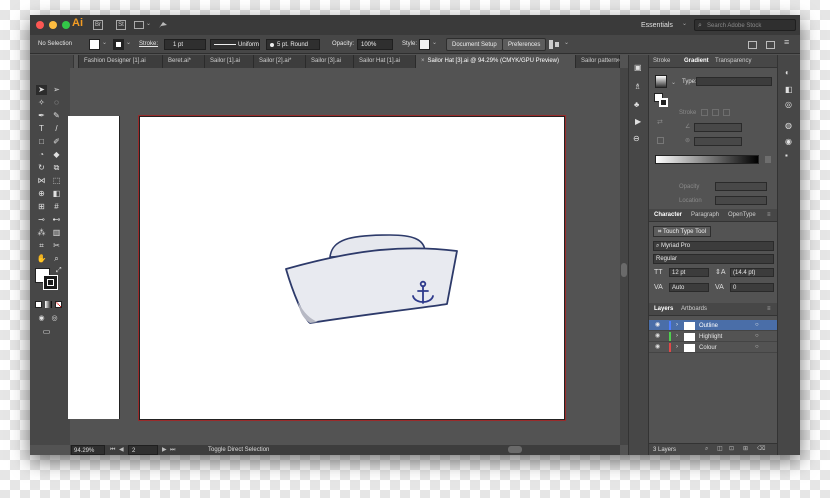  What do you see at coordinates (769, 309) in the screenshot?
I see `layers-menu-icon: ≡` at bounding box center [769, 309].